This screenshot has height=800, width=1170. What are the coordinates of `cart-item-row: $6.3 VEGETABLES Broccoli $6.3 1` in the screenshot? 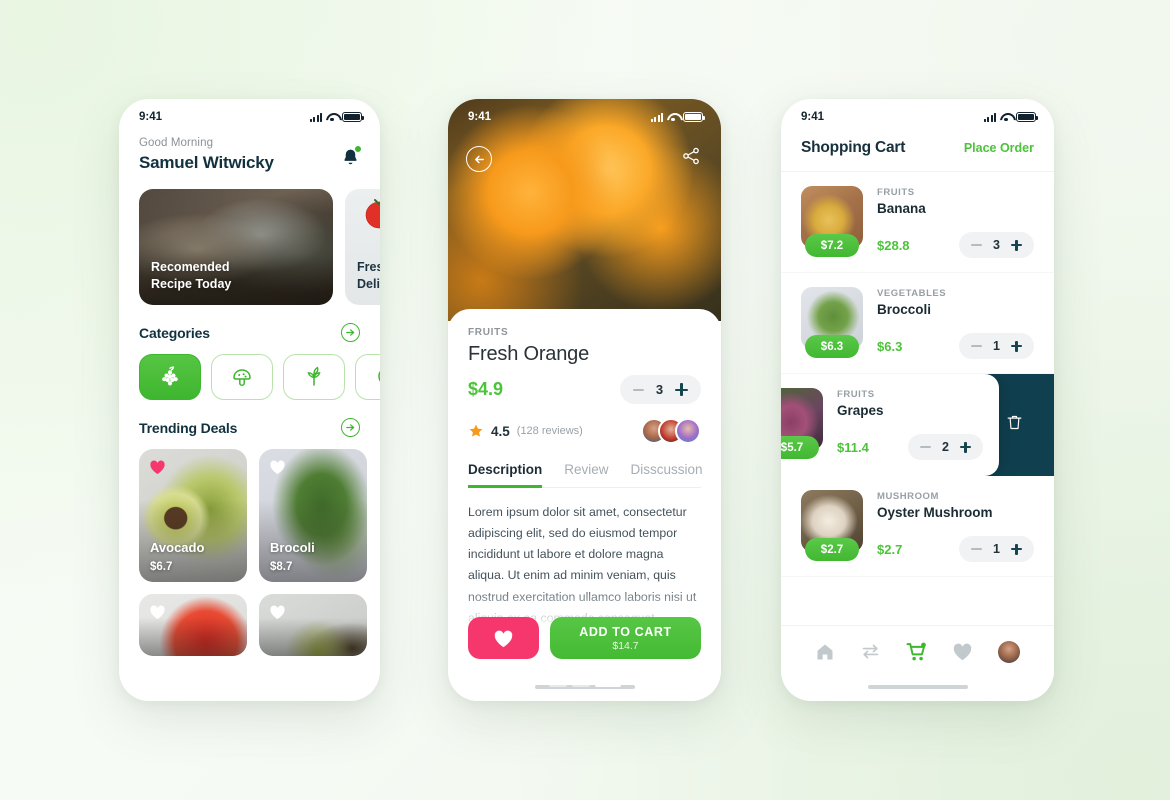 It's located at (917, 323).